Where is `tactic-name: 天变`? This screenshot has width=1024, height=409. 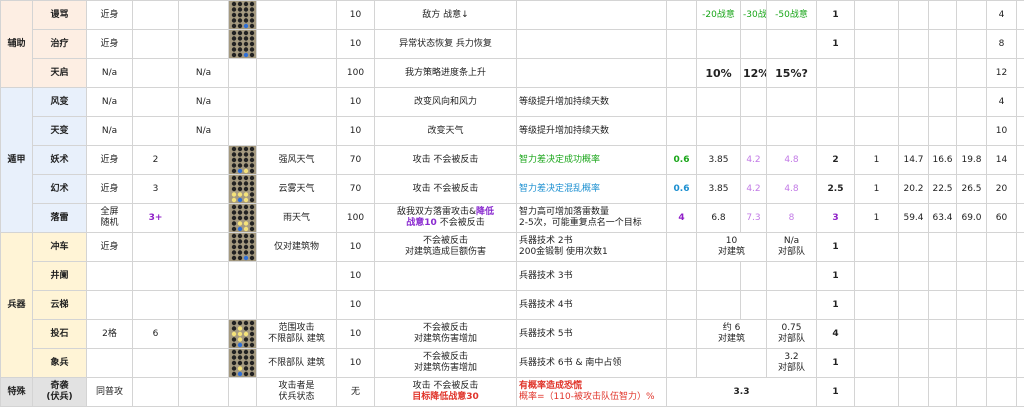
tactic-name: 天变 is located at coordinates (59, 131).